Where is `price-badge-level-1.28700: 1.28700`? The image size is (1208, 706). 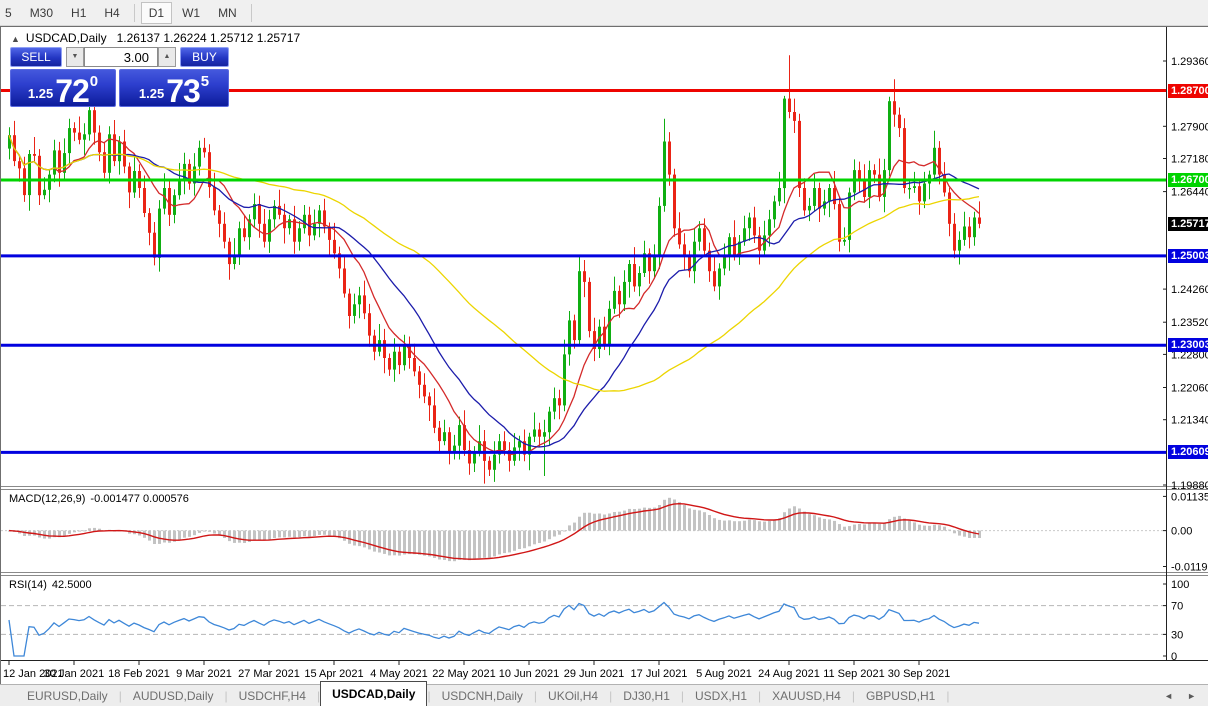 price-badge-level-1.28700: 1.28700 is located at coordinates (1188, 91).